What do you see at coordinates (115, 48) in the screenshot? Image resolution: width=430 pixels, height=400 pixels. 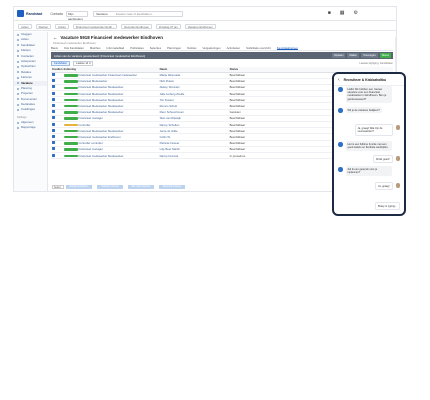 I see `tab: Informatieblad` at bounding box center [115, 48].